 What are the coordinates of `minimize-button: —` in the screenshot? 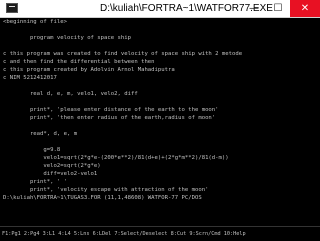 It's located at (254, 8).